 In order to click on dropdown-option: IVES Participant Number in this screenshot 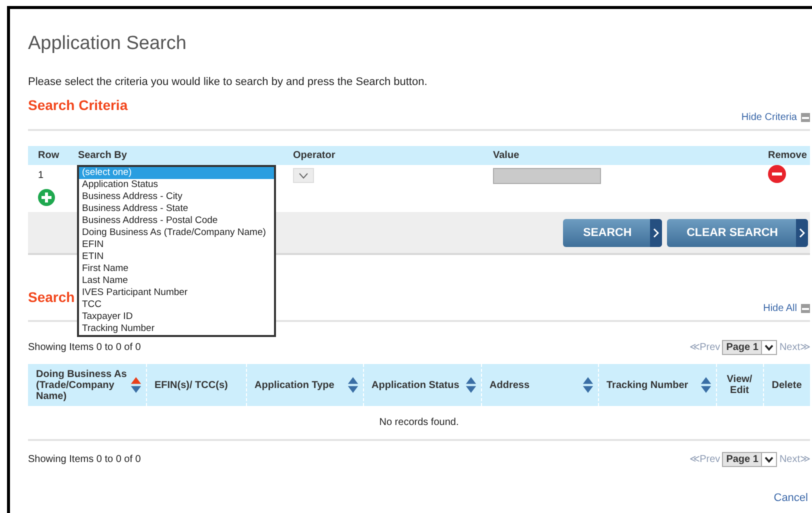, I will do `click(176, 293)`.